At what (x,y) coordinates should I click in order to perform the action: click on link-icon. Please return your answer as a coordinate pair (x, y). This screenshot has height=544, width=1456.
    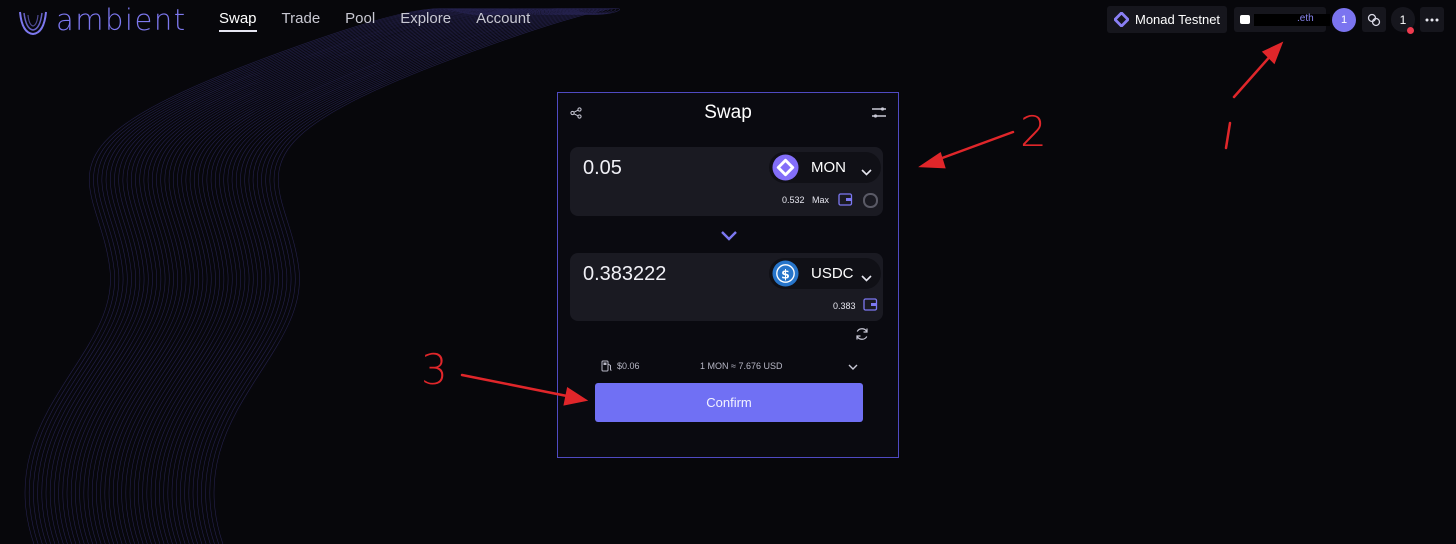
    Looking at the image, I should click on (1374, 19).